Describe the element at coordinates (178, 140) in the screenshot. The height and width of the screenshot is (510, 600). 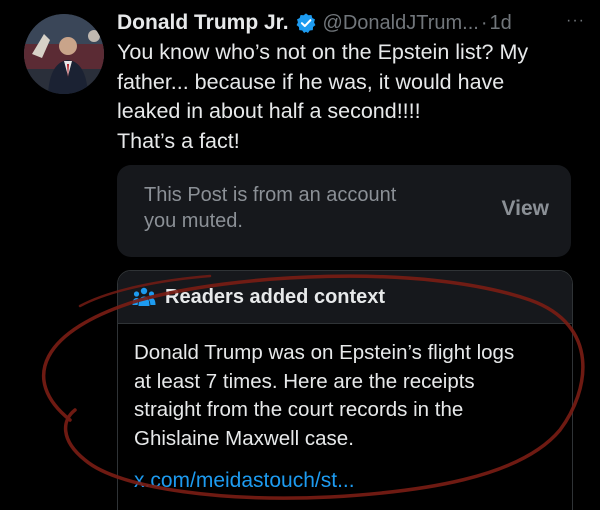
I see `tweet-text-line: That’s a fact!` at that location.